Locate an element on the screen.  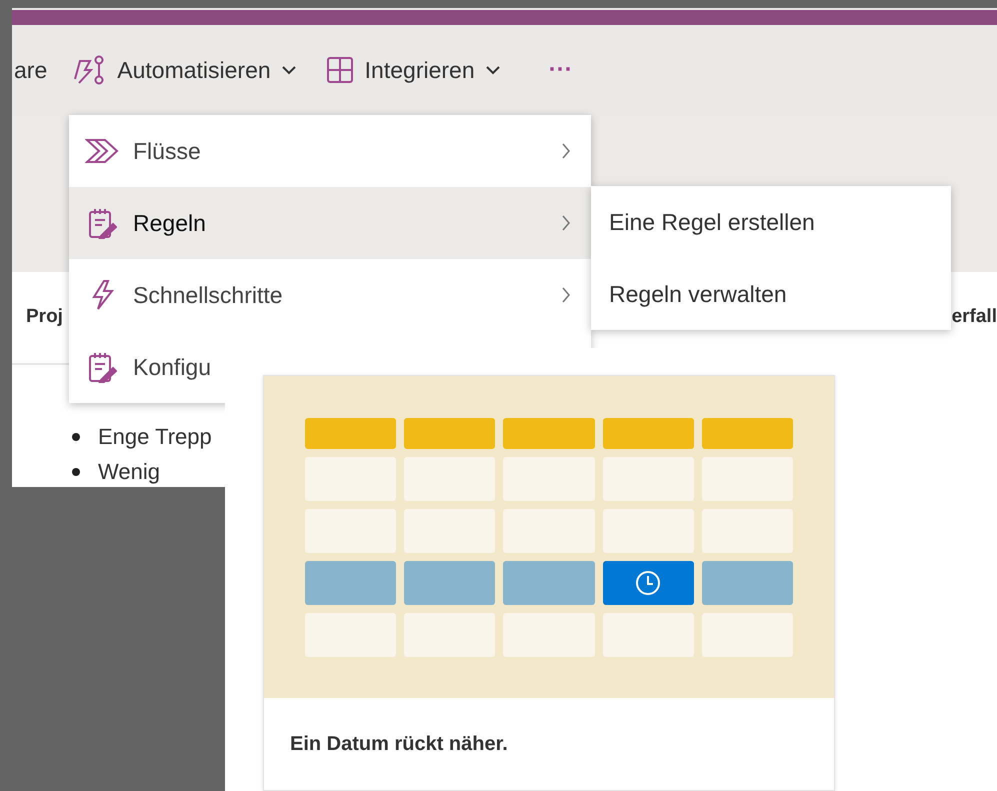
flow-arrows-icon is located at coordinates (102, 151).